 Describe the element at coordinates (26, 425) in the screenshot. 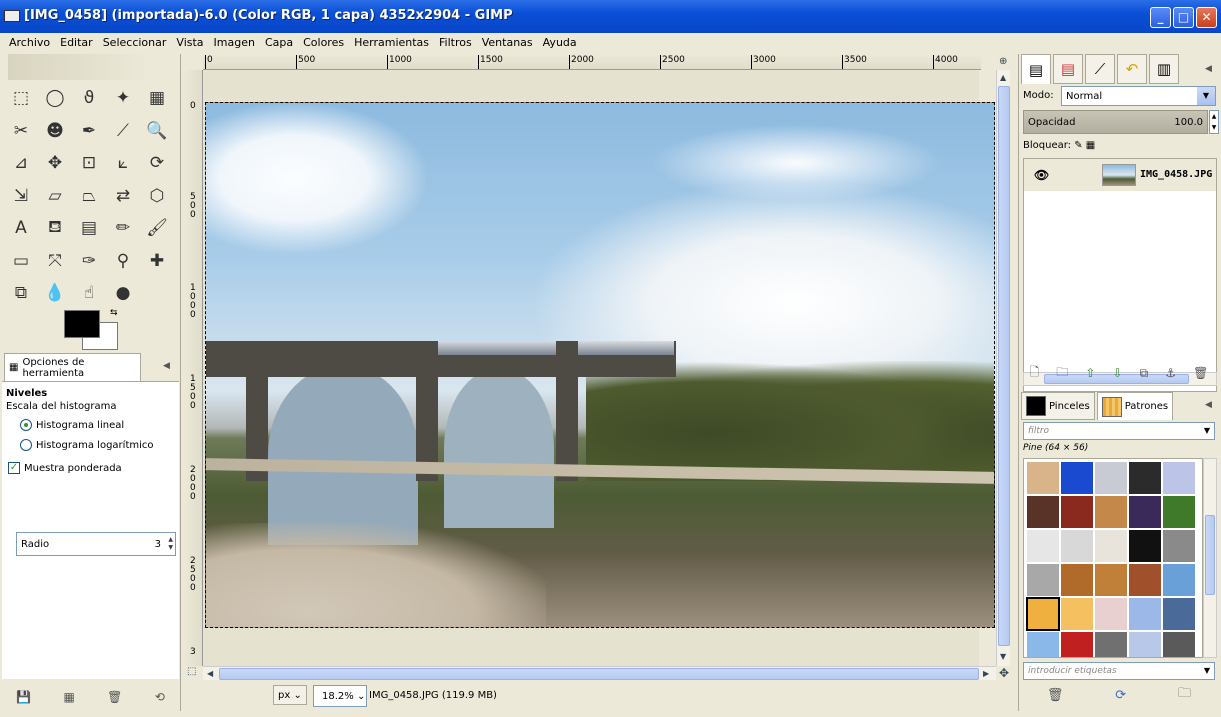

I see `radio-linear-indicator` at that location.